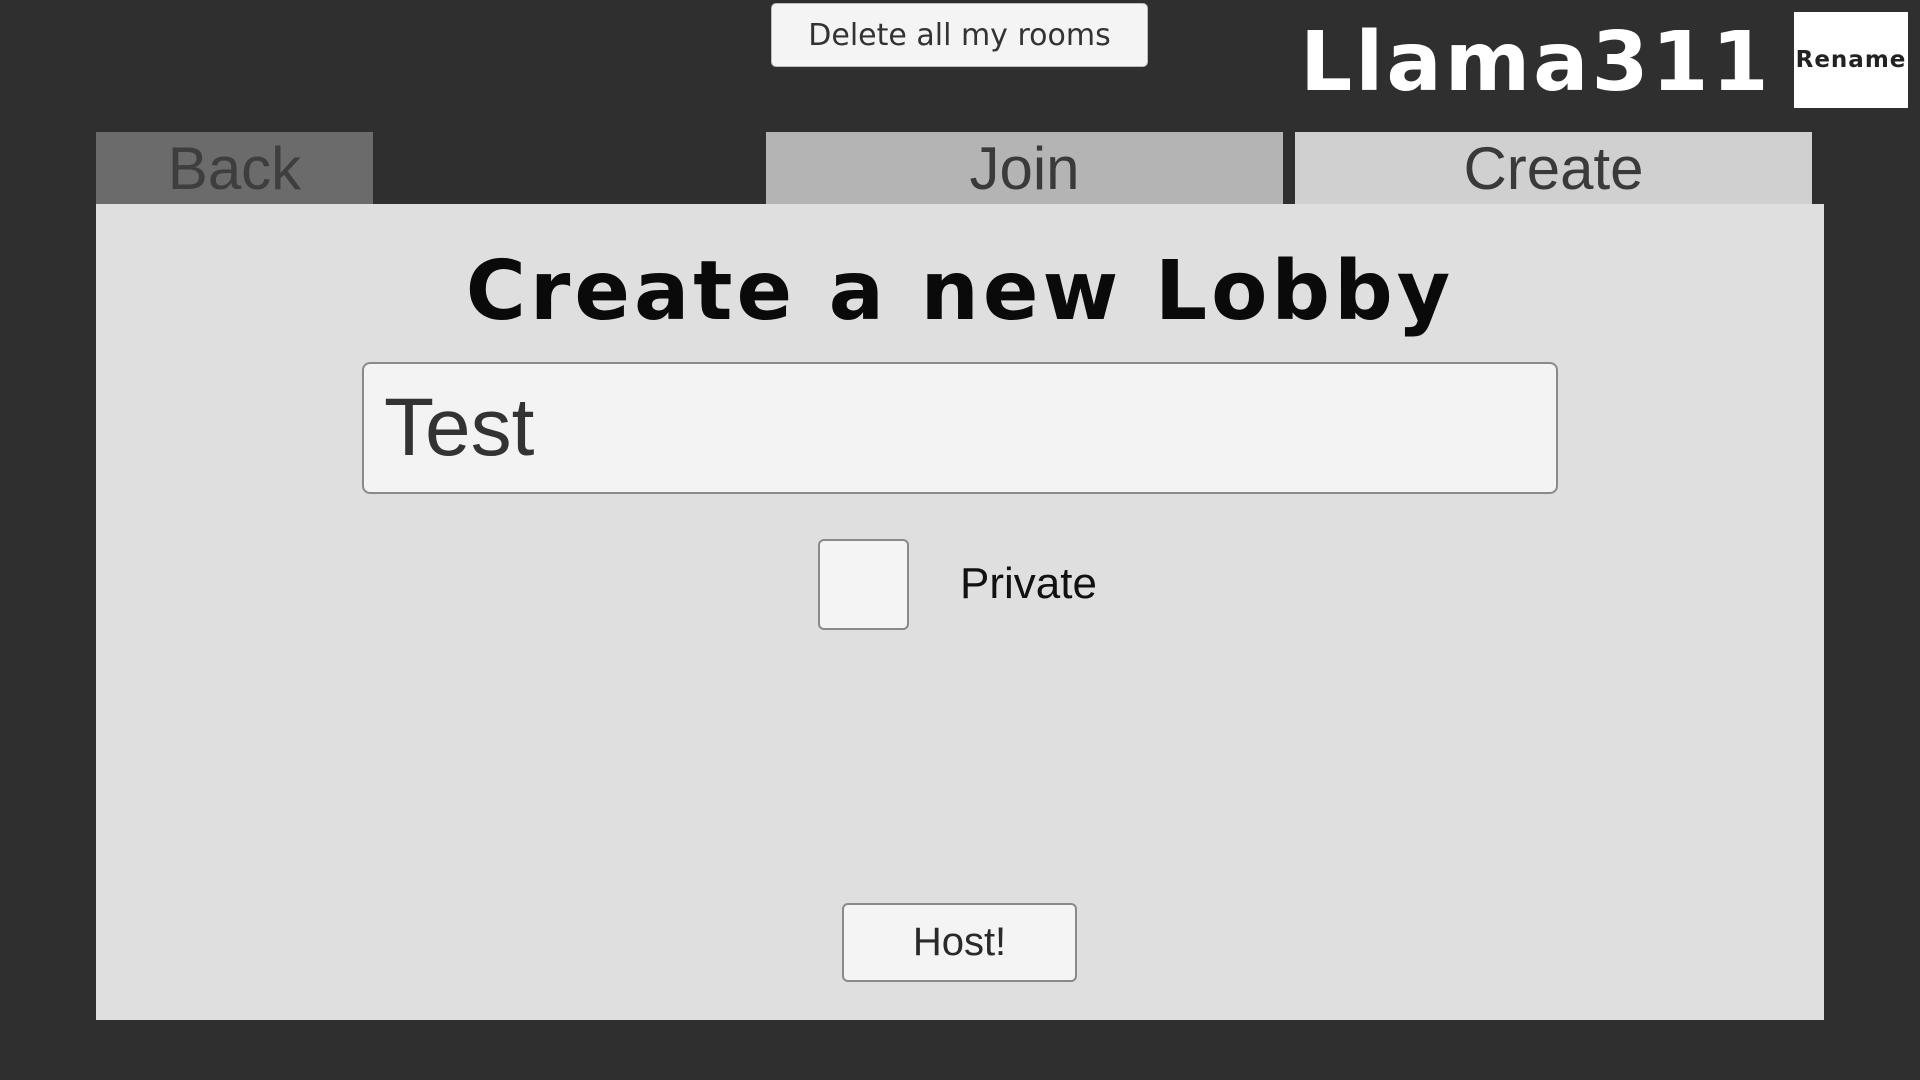 Image resolution: width=1920 pixels, height=1080 pixels. I want to click on private-label: Private, so click(1028, 583).